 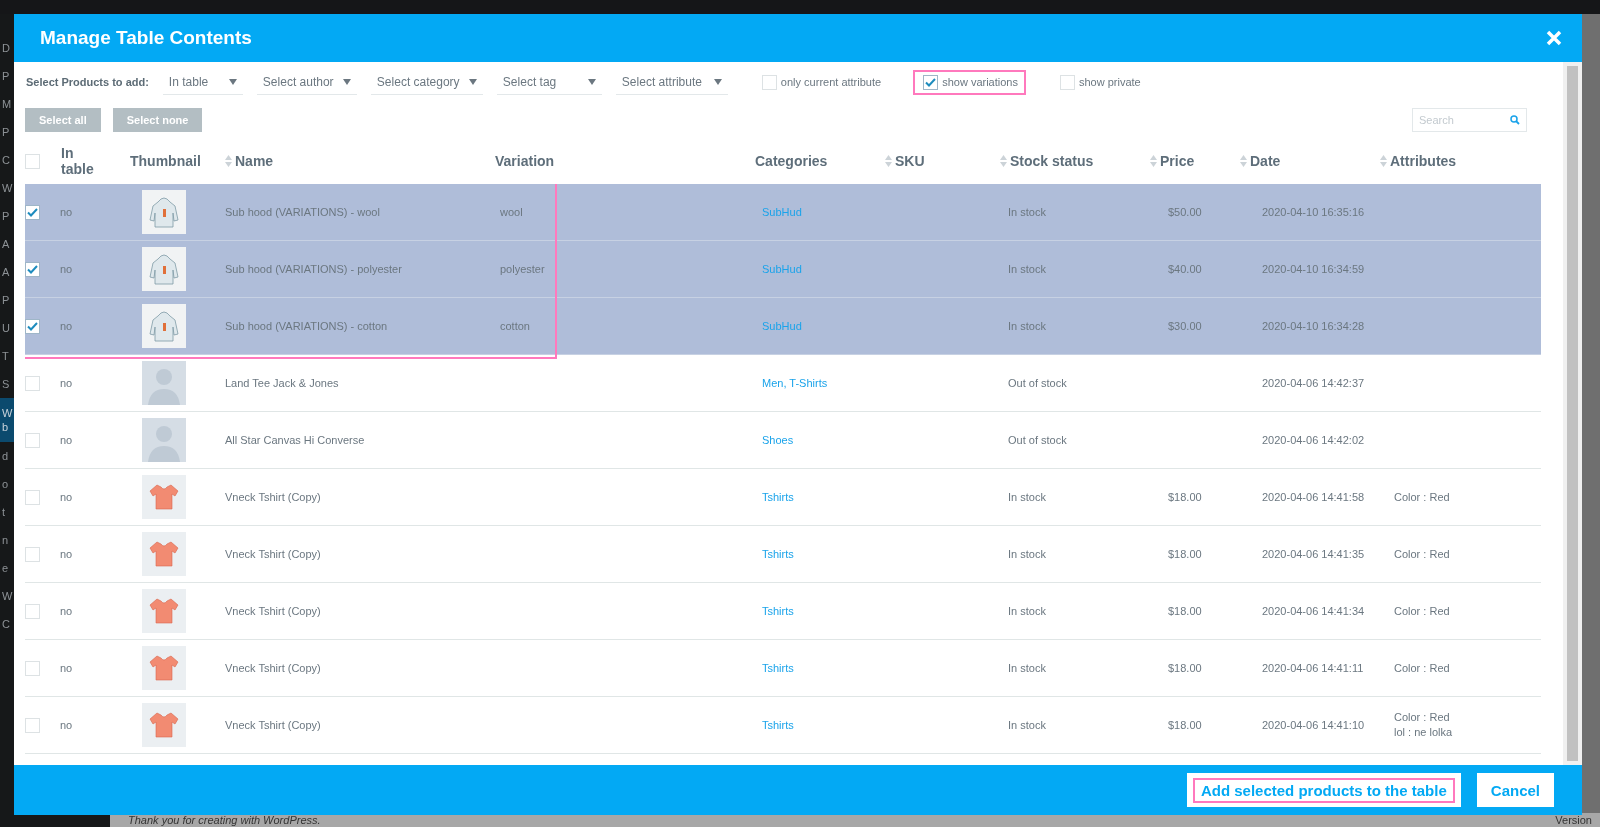 I want to click on column-header: Thumbnail, so click(x=165, y=161).